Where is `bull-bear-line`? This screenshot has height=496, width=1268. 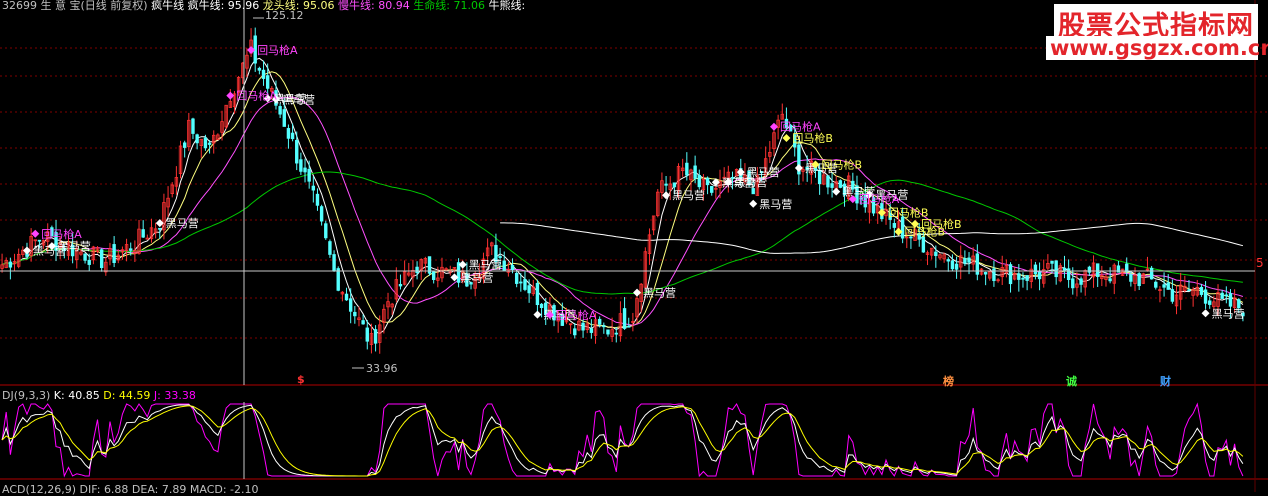
bull-bear-line is located at coordinates (872, 238).